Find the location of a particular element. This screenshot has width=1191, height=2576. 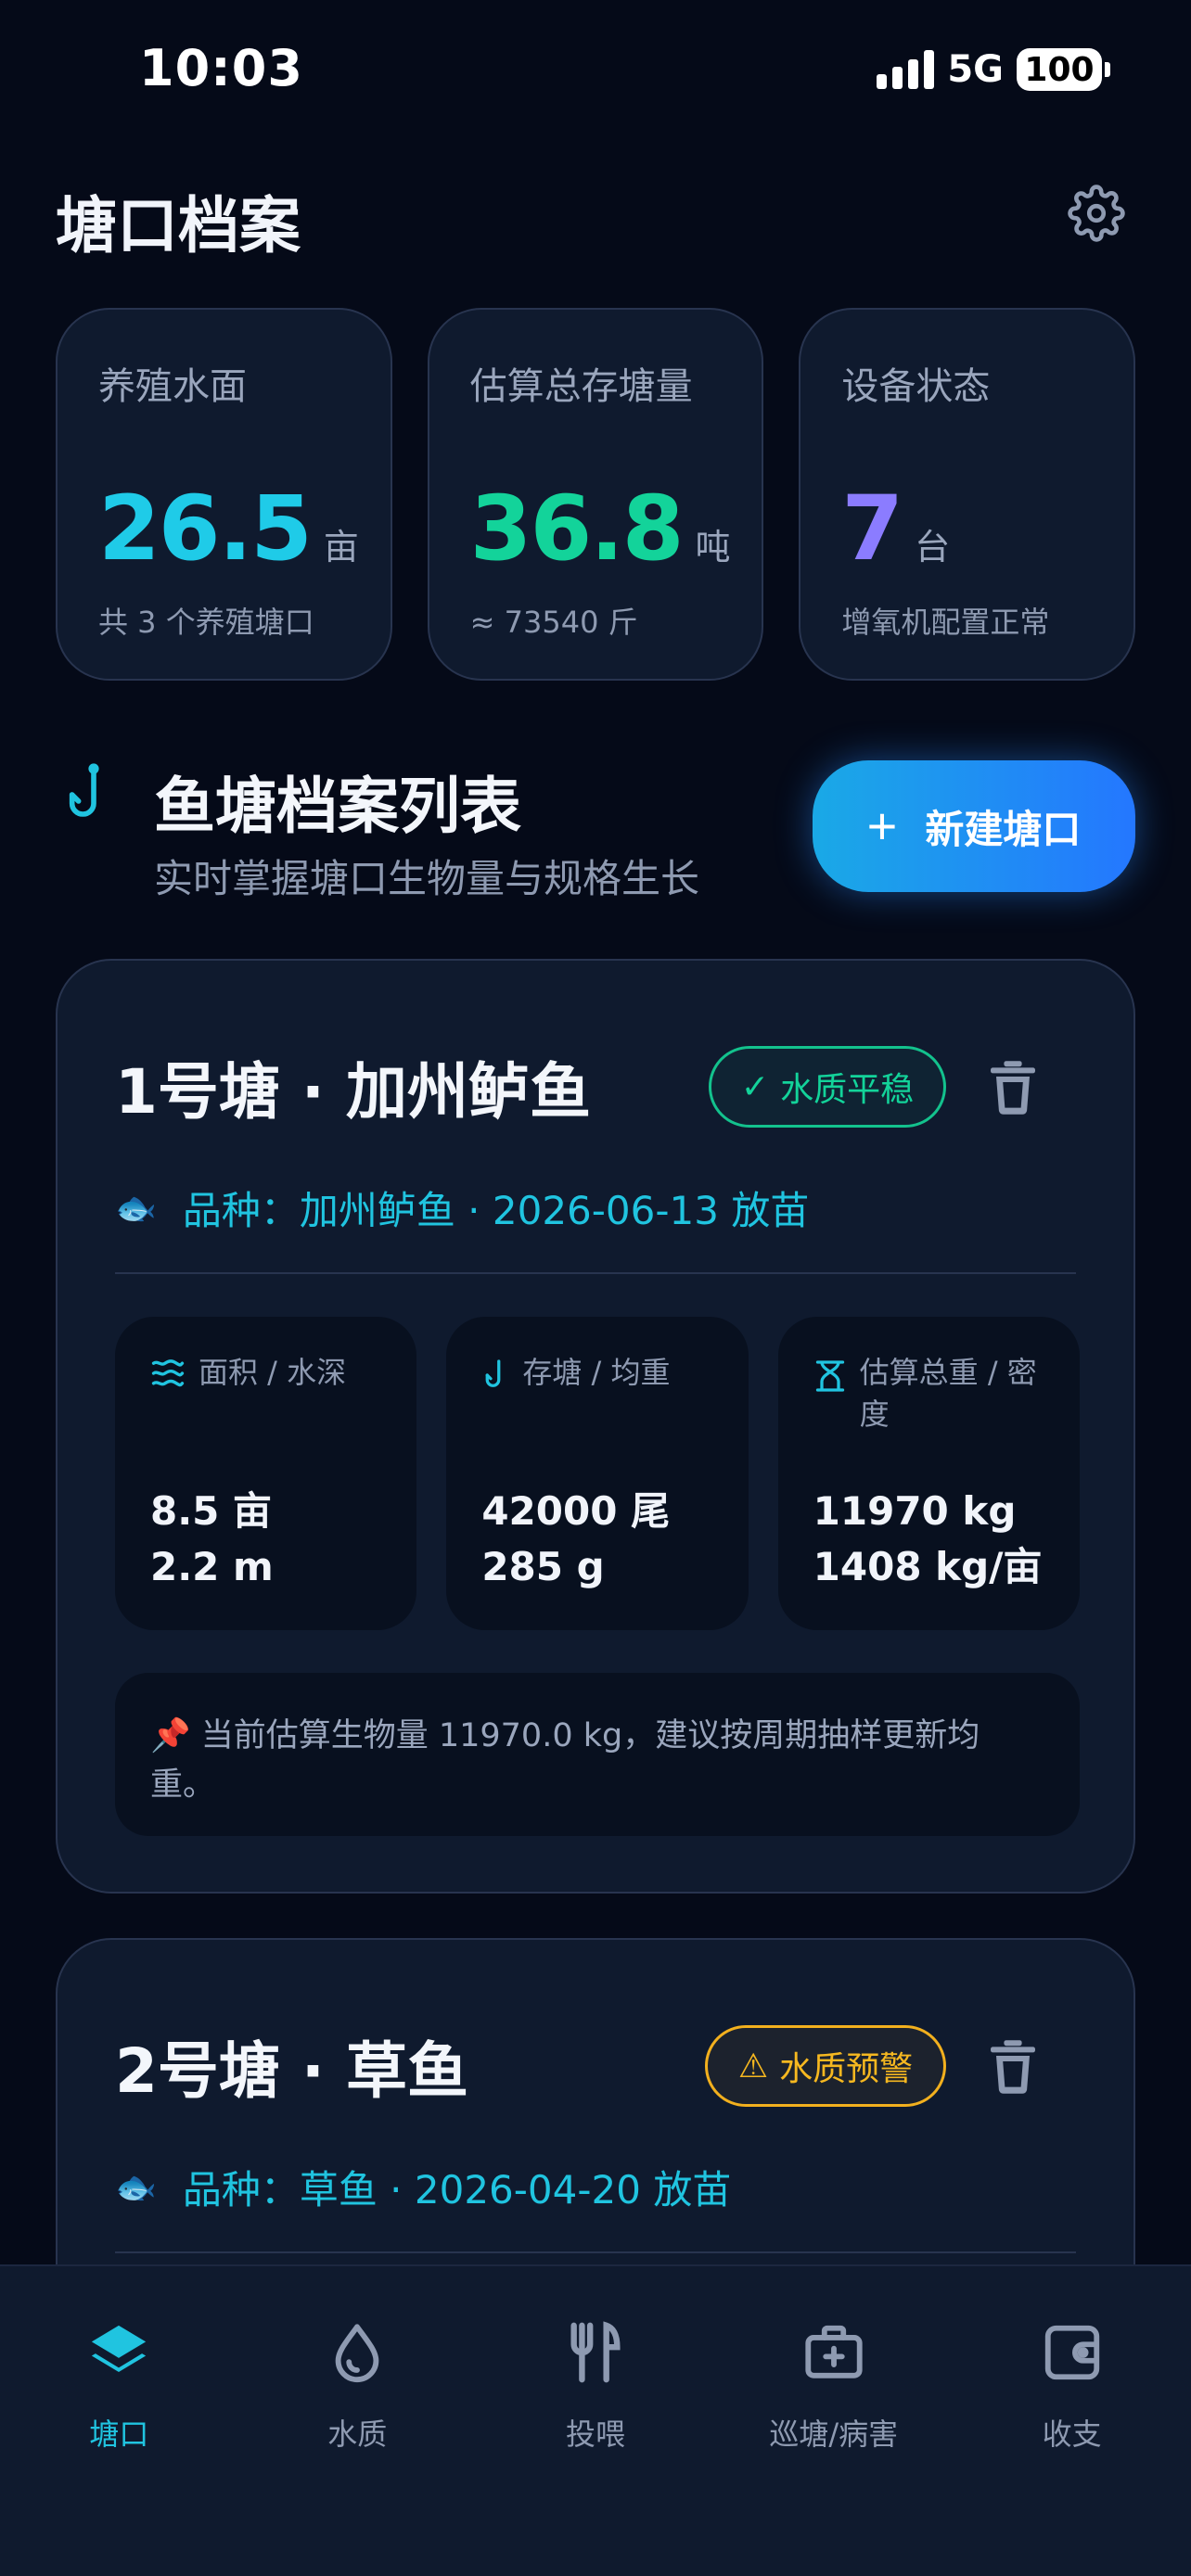

species-text: 品种：加州鲈鱼 · 2026-06-13 放苗 is located at coordinates (496, 1210).